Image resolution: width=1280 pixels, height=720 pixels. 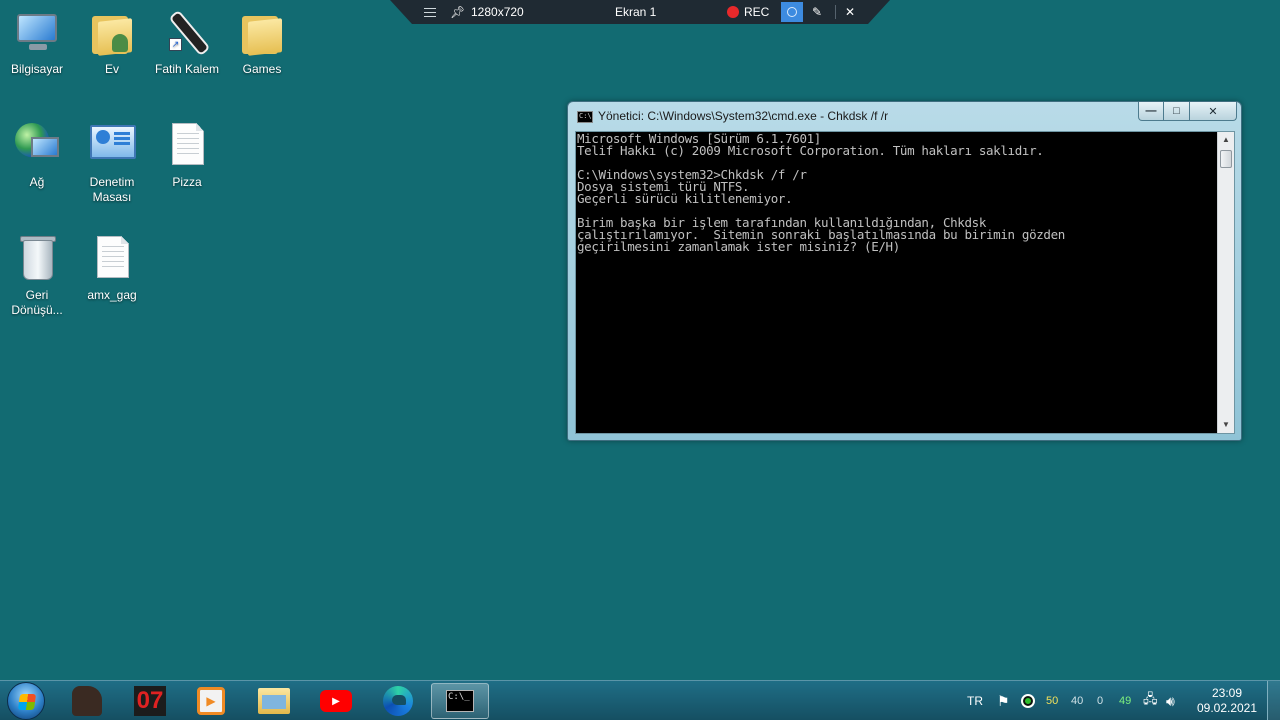 What do you see at coordinates (1226, 159) in the screenshot?
I see `scrollbar-thumb` at bounding box center [1226, 159].